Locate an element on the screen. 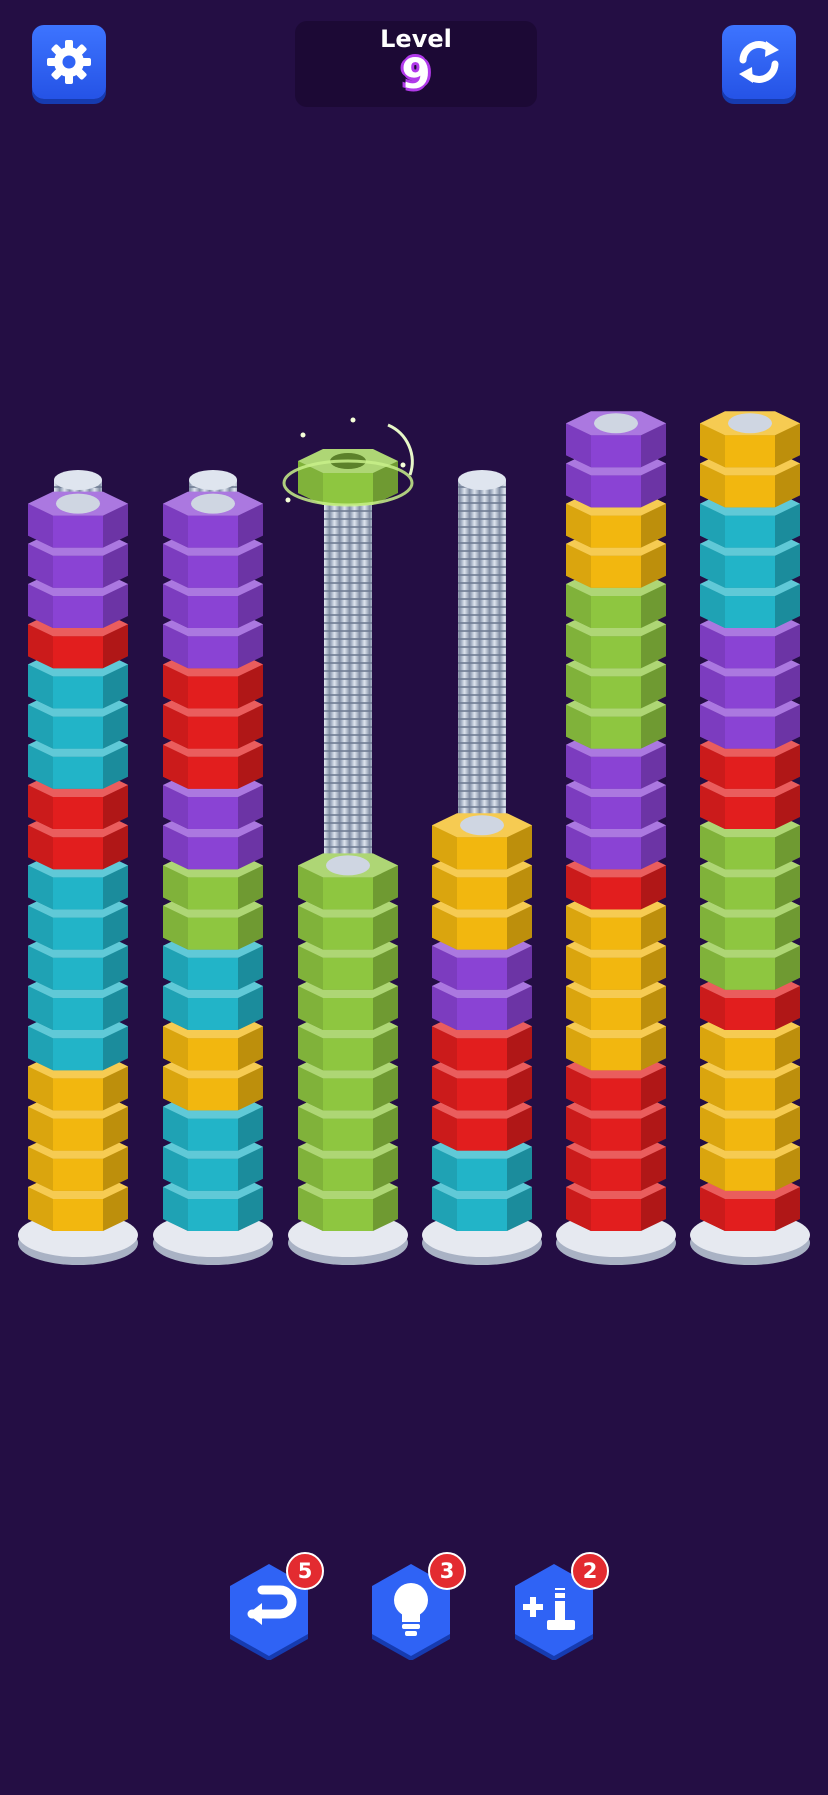  add-bolt-count-badge: 2 is located at coordinates (590, 1571).